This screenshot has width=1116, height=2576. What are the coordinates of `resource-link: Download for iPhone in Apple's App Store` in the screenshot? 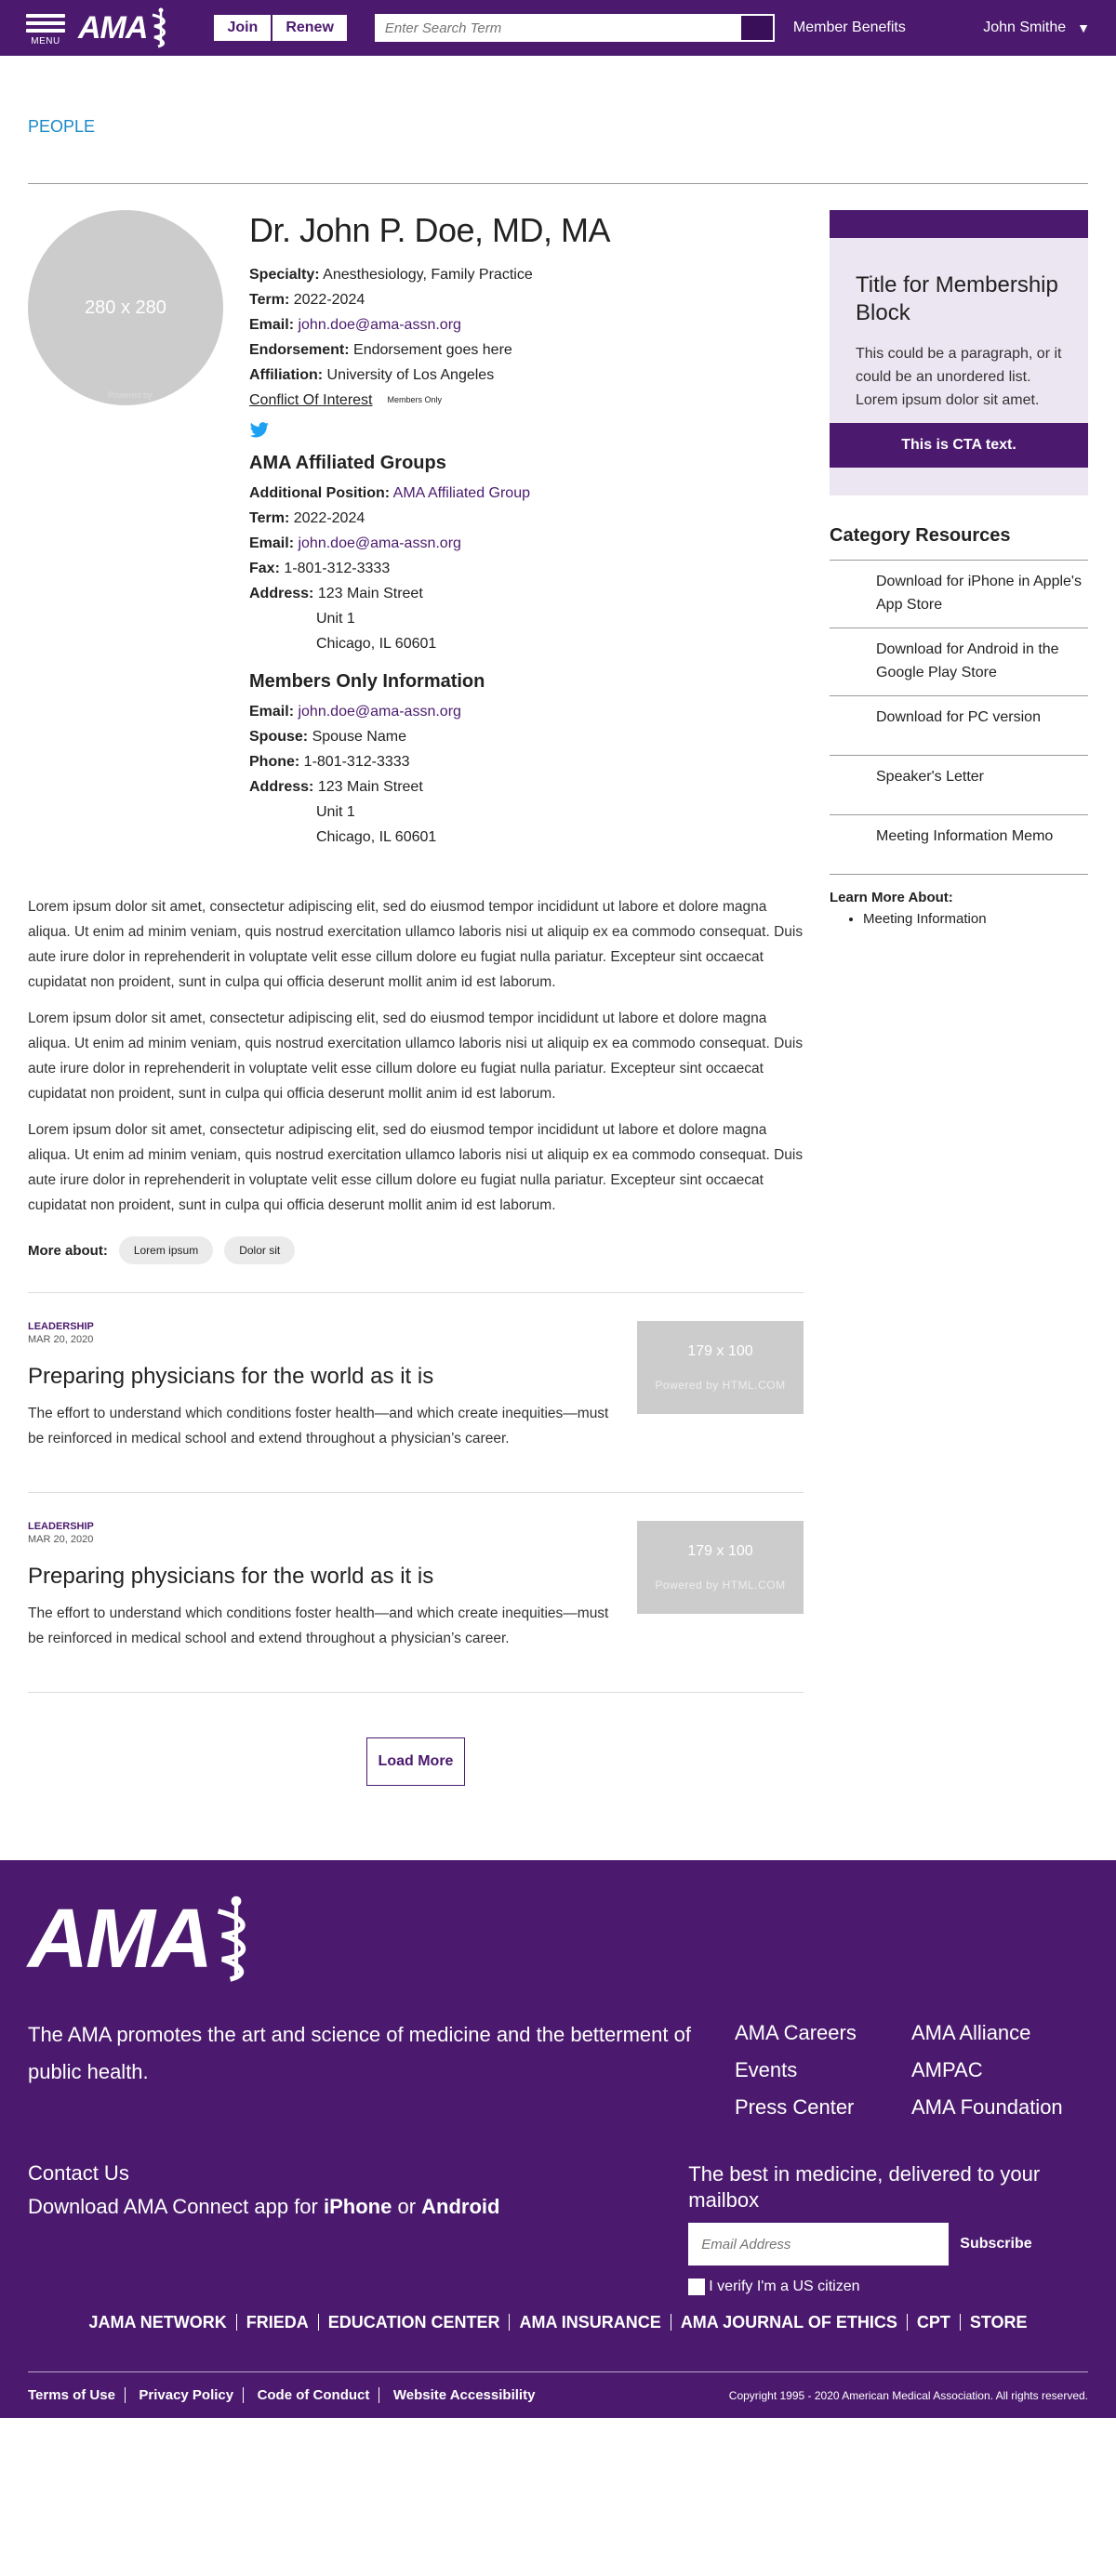 It's located at (959, 594).